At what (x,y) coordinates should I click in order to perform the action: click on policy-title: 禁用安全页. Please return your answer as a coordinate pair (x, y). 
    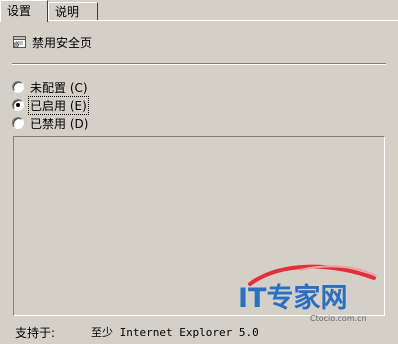
    Looking at the image, I should click on (52, 42).